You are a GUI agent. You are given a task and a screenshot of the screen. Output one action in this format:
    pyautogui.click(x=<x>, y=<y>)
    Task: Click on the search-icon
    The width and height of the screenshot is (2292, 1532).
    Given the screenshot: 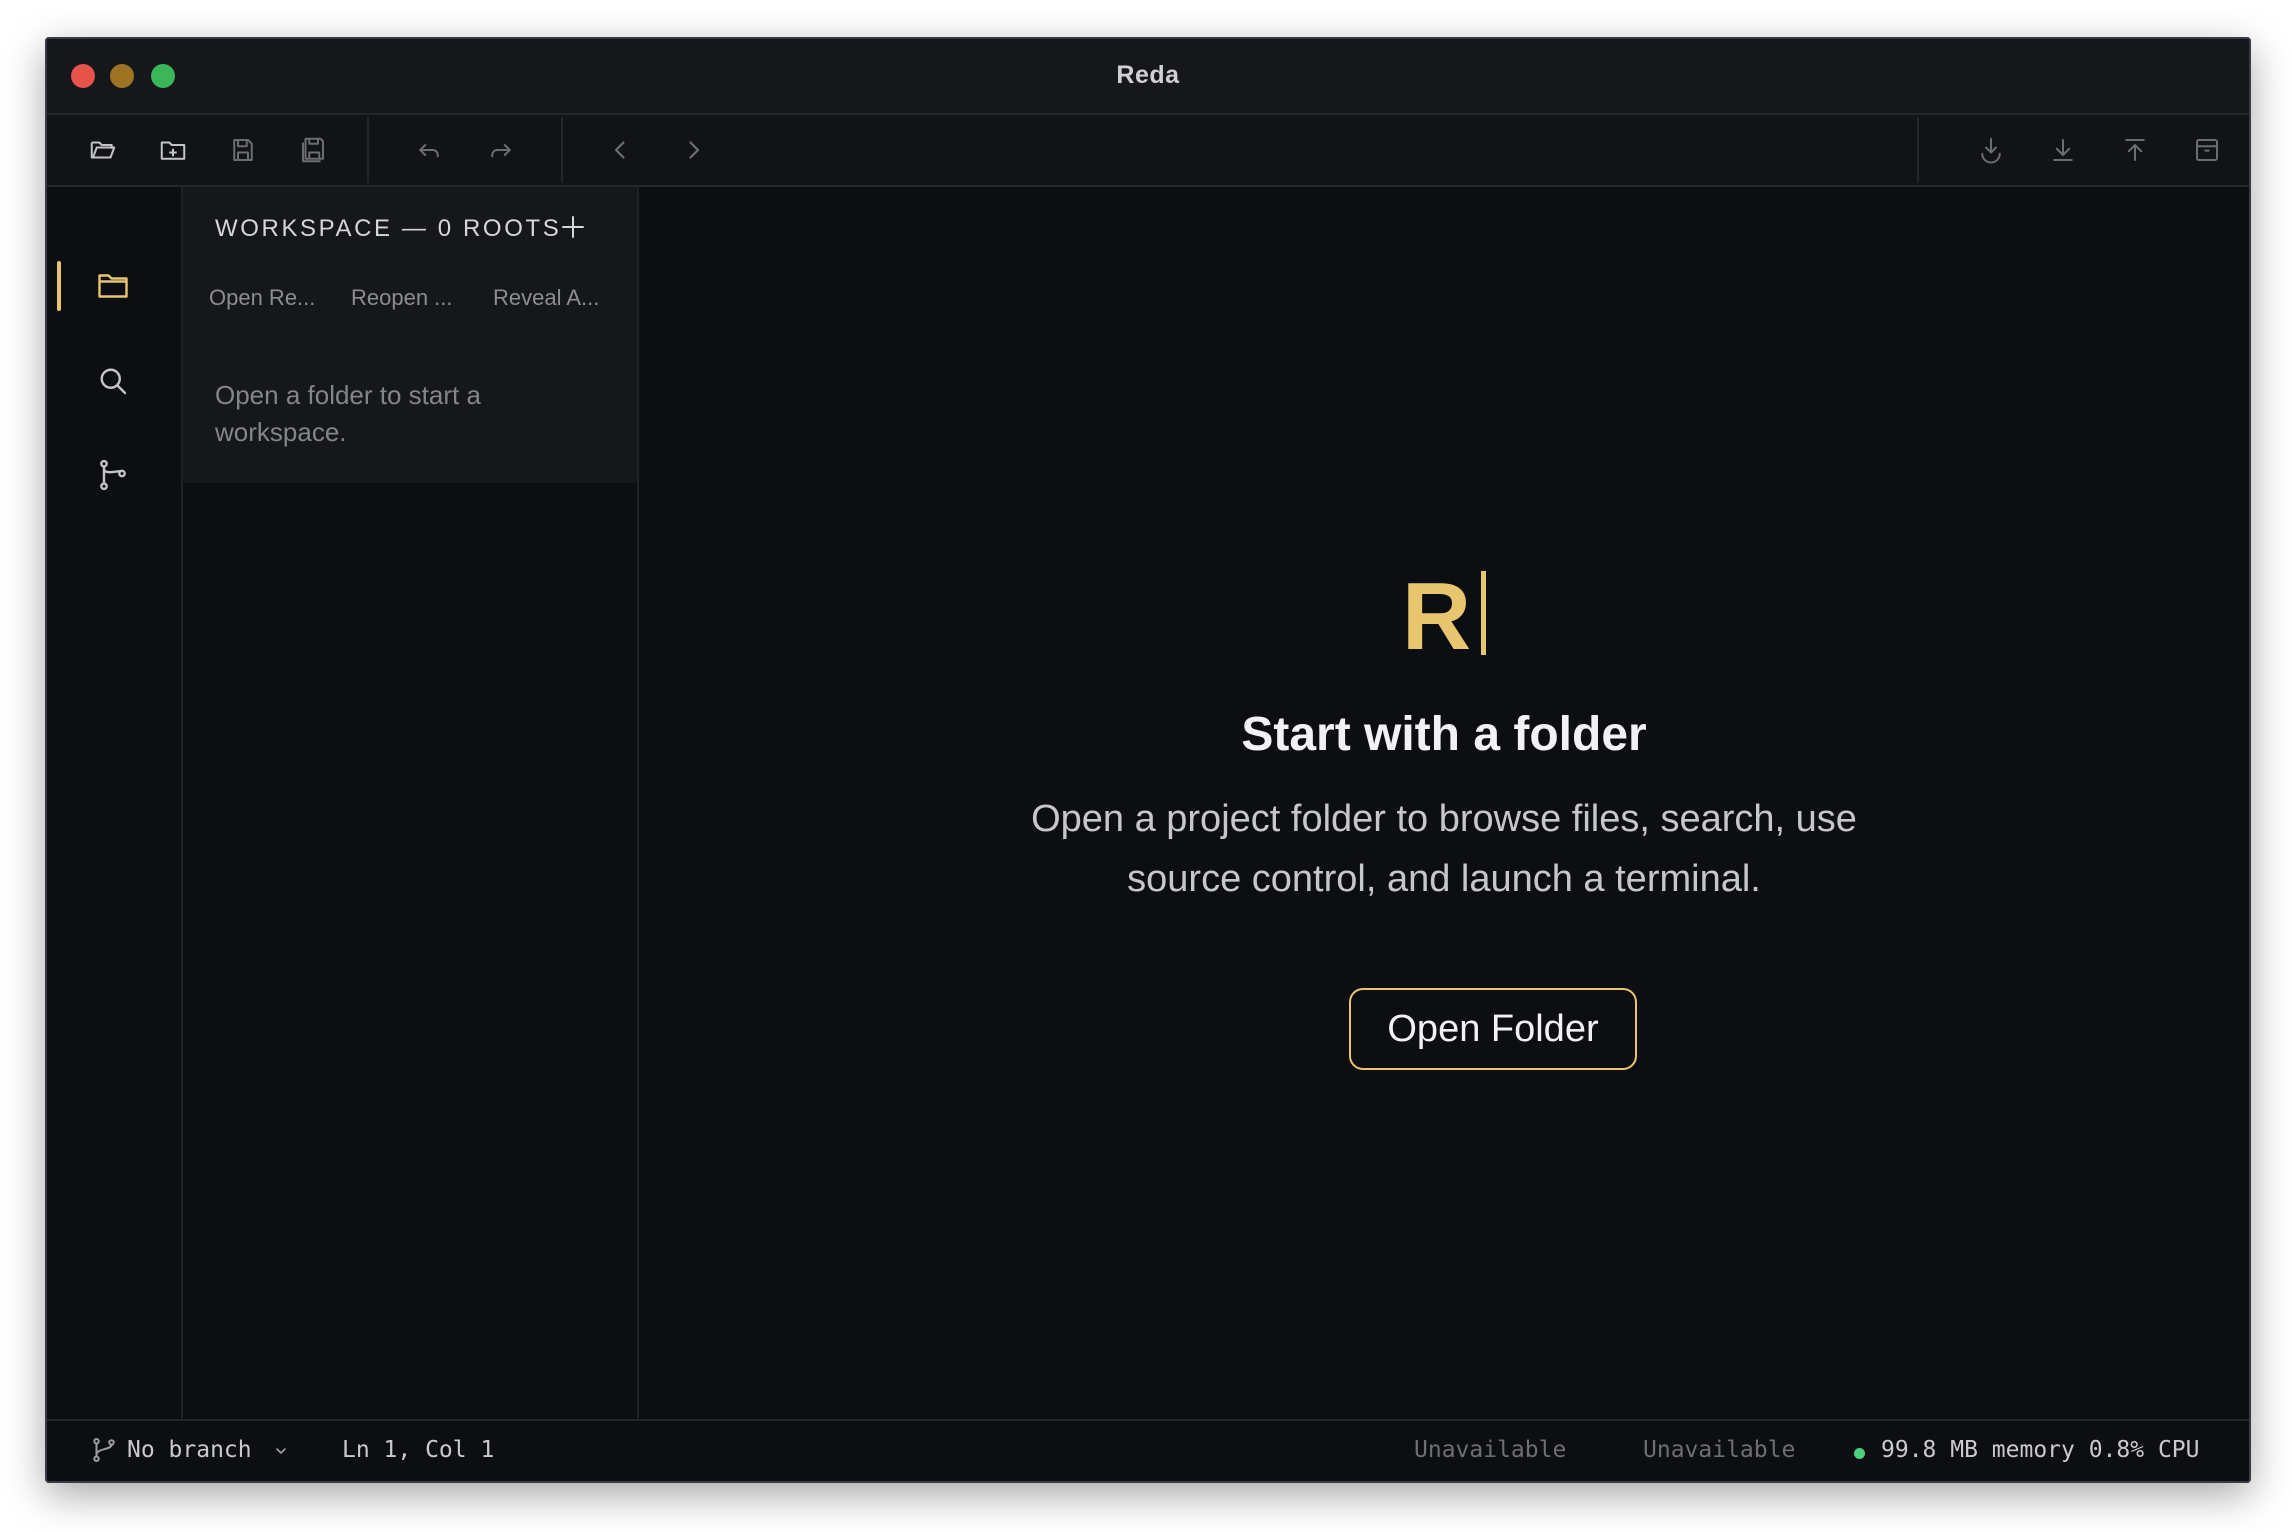 What is the action you would take?
    pyautogui.click(x=113, y=381)
    